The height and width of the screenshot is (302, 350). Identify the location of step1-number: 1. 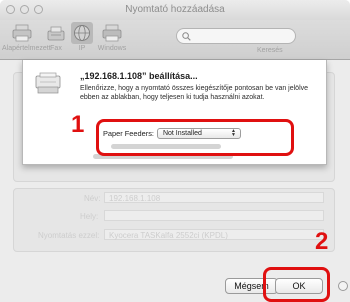
(78, 124).